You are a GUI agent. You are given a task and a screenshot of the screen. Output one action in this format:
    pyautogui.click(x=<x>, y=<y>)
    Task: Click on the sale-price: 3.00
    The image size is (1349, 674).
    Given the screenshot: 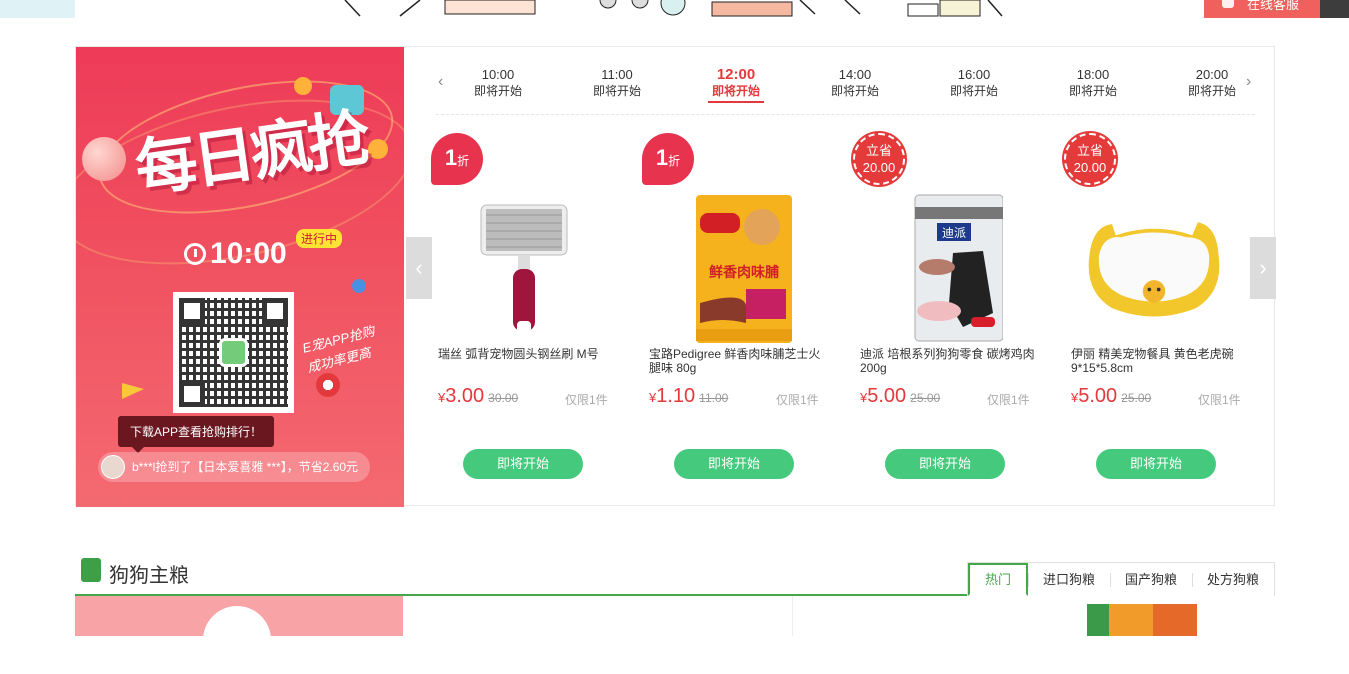 What is the action you would take?
    pyautogui.click(x=465, y=396)
    